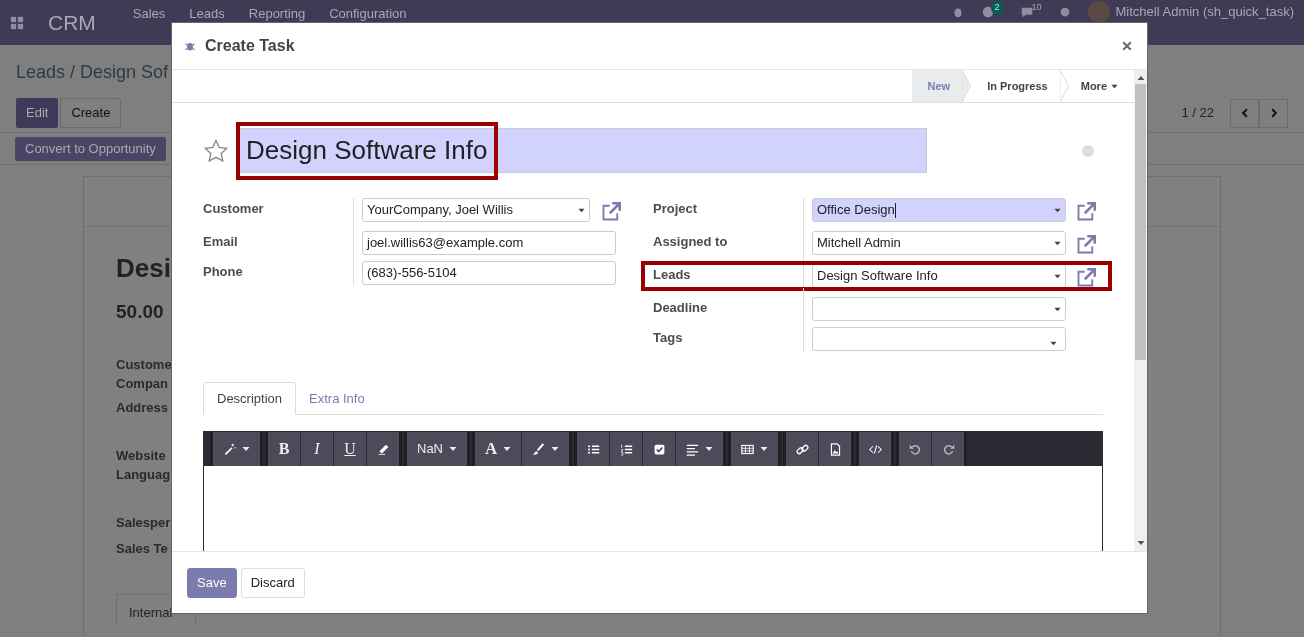 The height and width of the screenshot is (637, 1304). I want to click on star-icon, so click(216, 150).